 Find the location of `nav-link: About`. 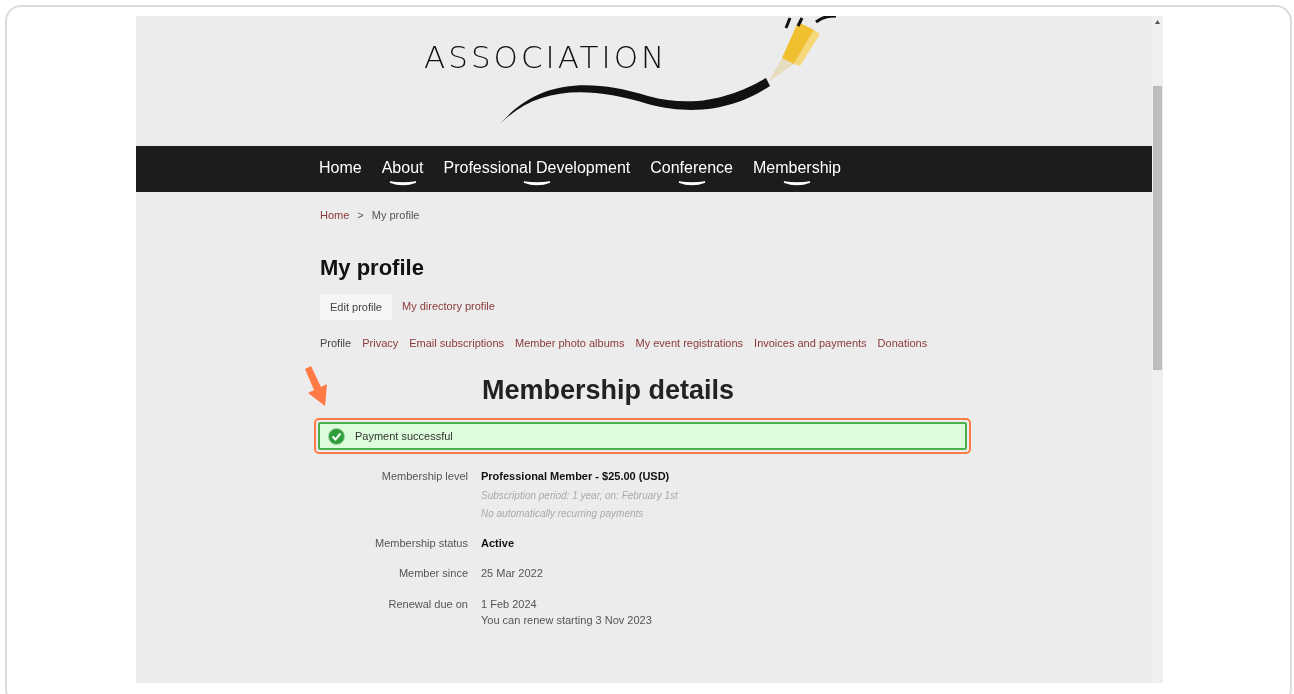

nav-link: About is located at coordinates (402, 169).